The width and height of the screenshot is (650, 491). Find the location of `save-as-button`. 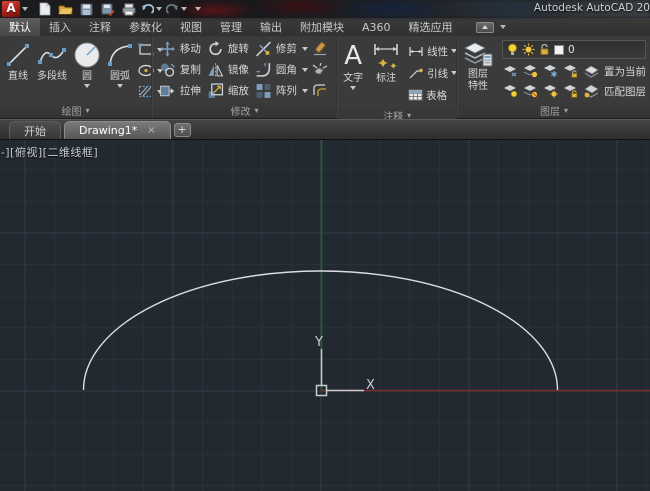

save-as-button is located at coordinates (107, 9).